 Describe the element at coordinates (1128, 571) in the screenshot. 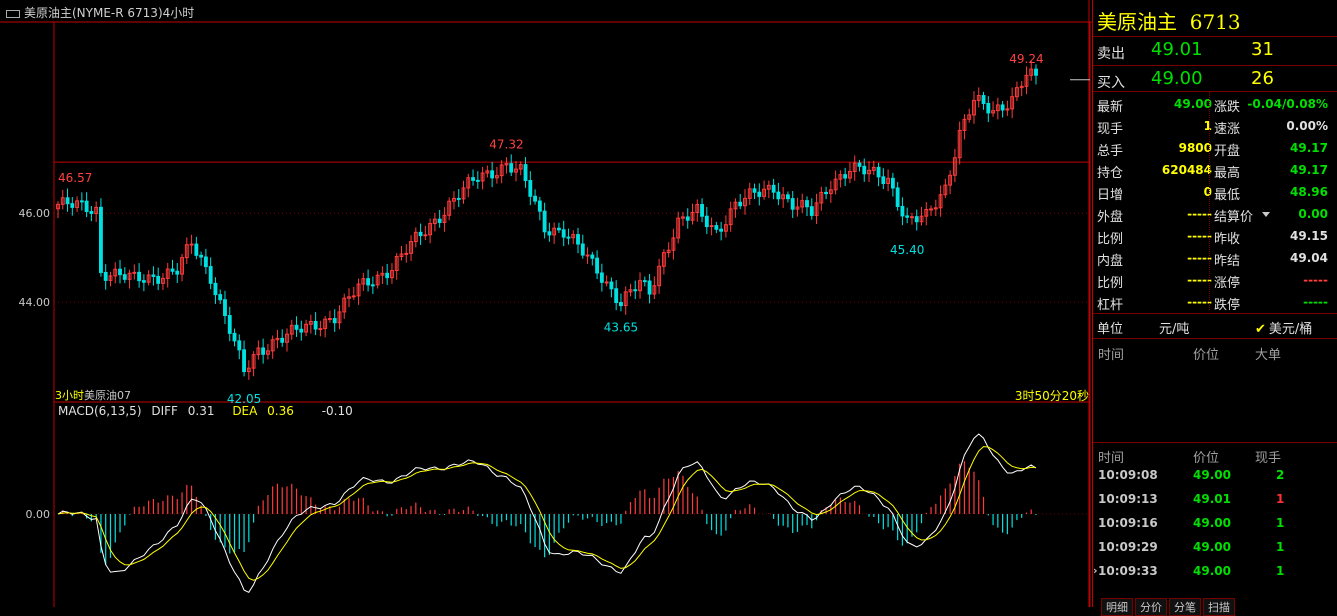

I see `tick-time: 10:09:33` at that location.